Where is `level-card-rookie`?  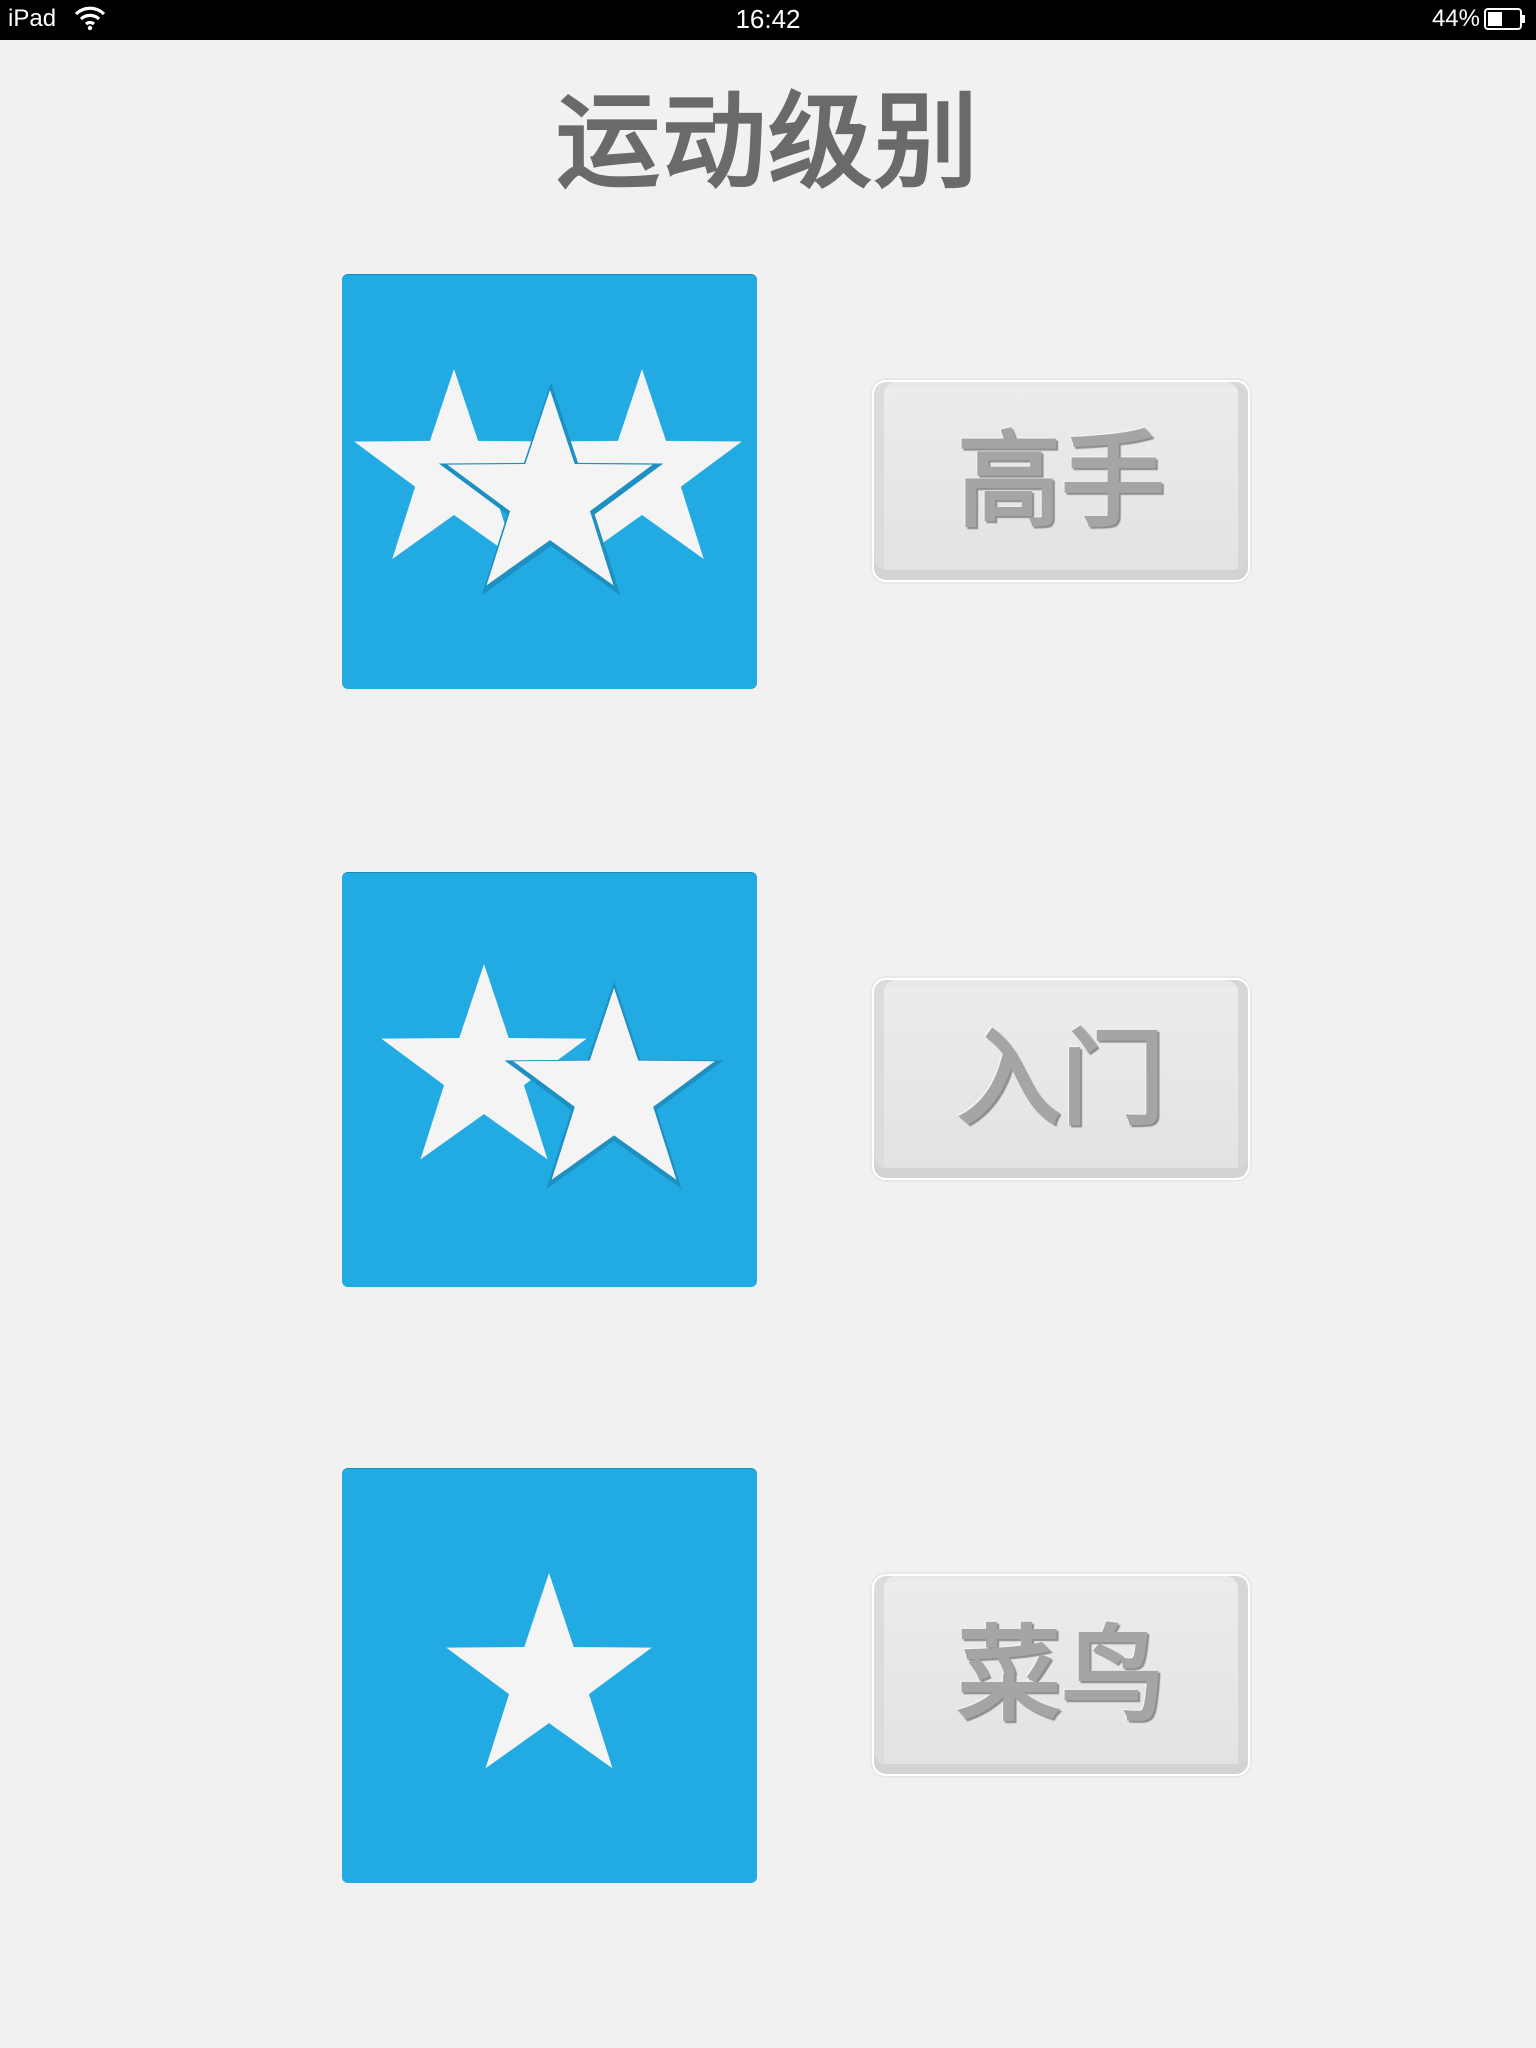
level-card-rookie is located at coordinates (549, 1675).